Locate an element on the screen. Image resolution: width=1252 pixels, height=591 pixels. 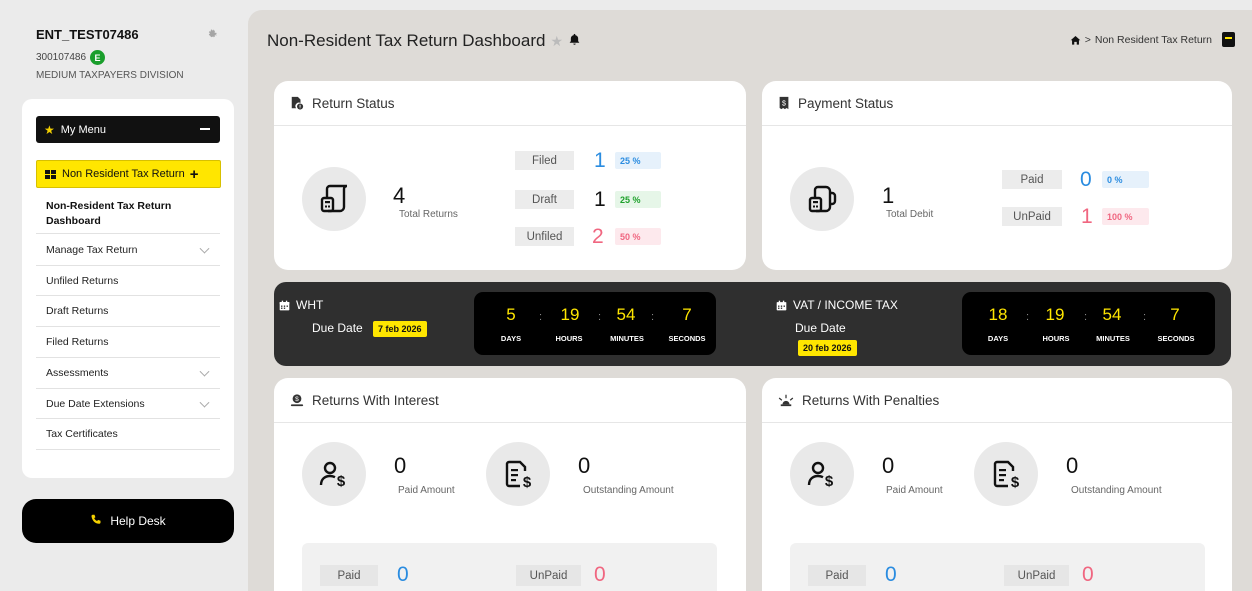
unfiled-value: 2 is located at coordinates (598, 236).